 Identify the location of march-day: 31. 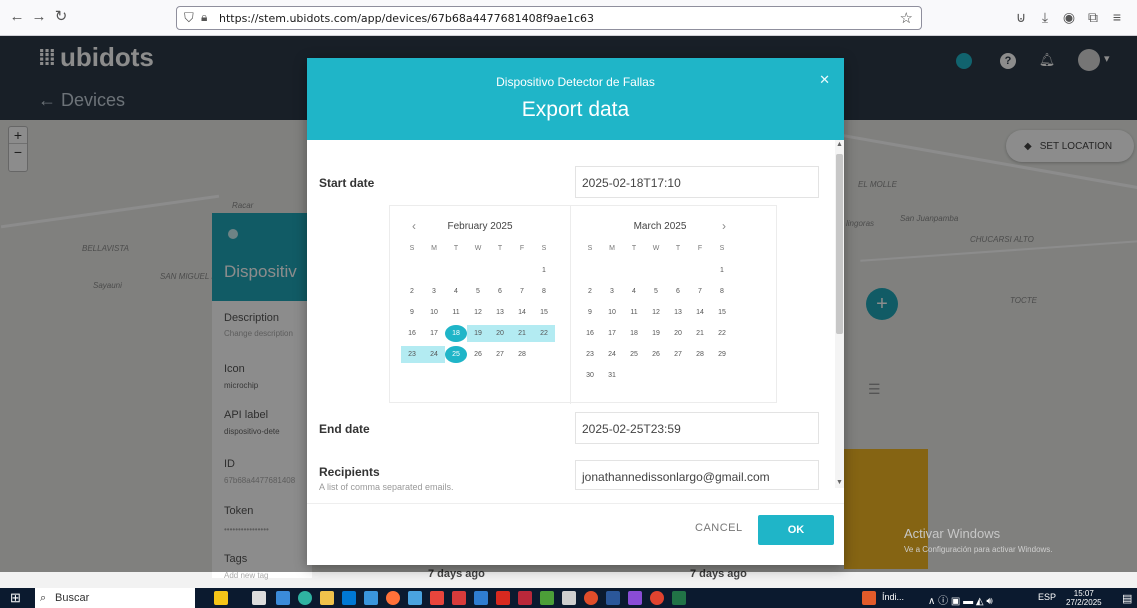
(612, 375).